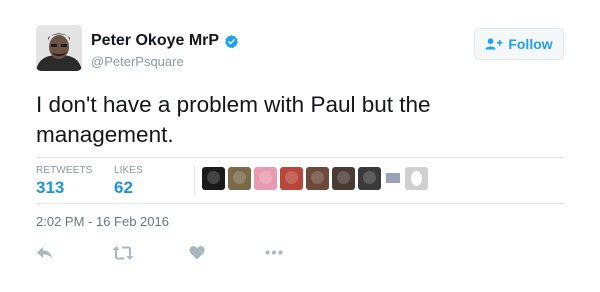 The width and height of the screenshot is (600, 292). What do you see at coordinates (155, 41) in the screenshot?
I see `author-name-text: Peter Okoye MrP` at bounding box center [155, 41].